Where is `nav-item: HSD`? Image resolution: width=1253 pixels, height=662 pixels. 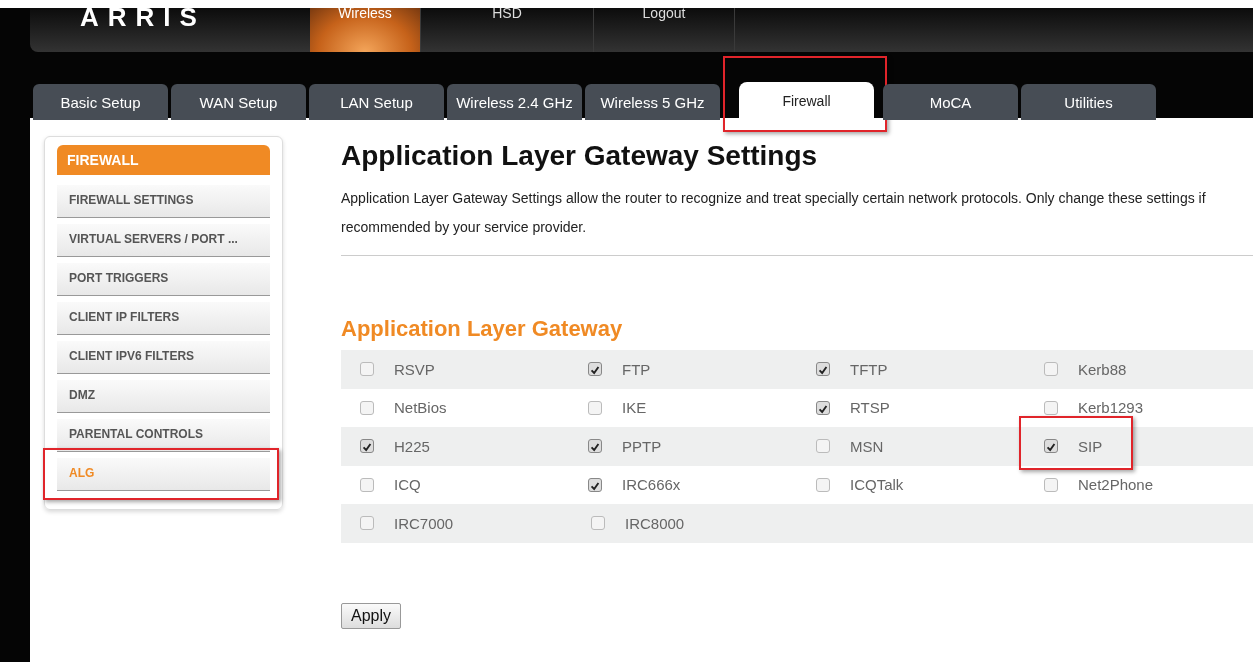
nav-item: HSD is located at coordinates (507, 30).